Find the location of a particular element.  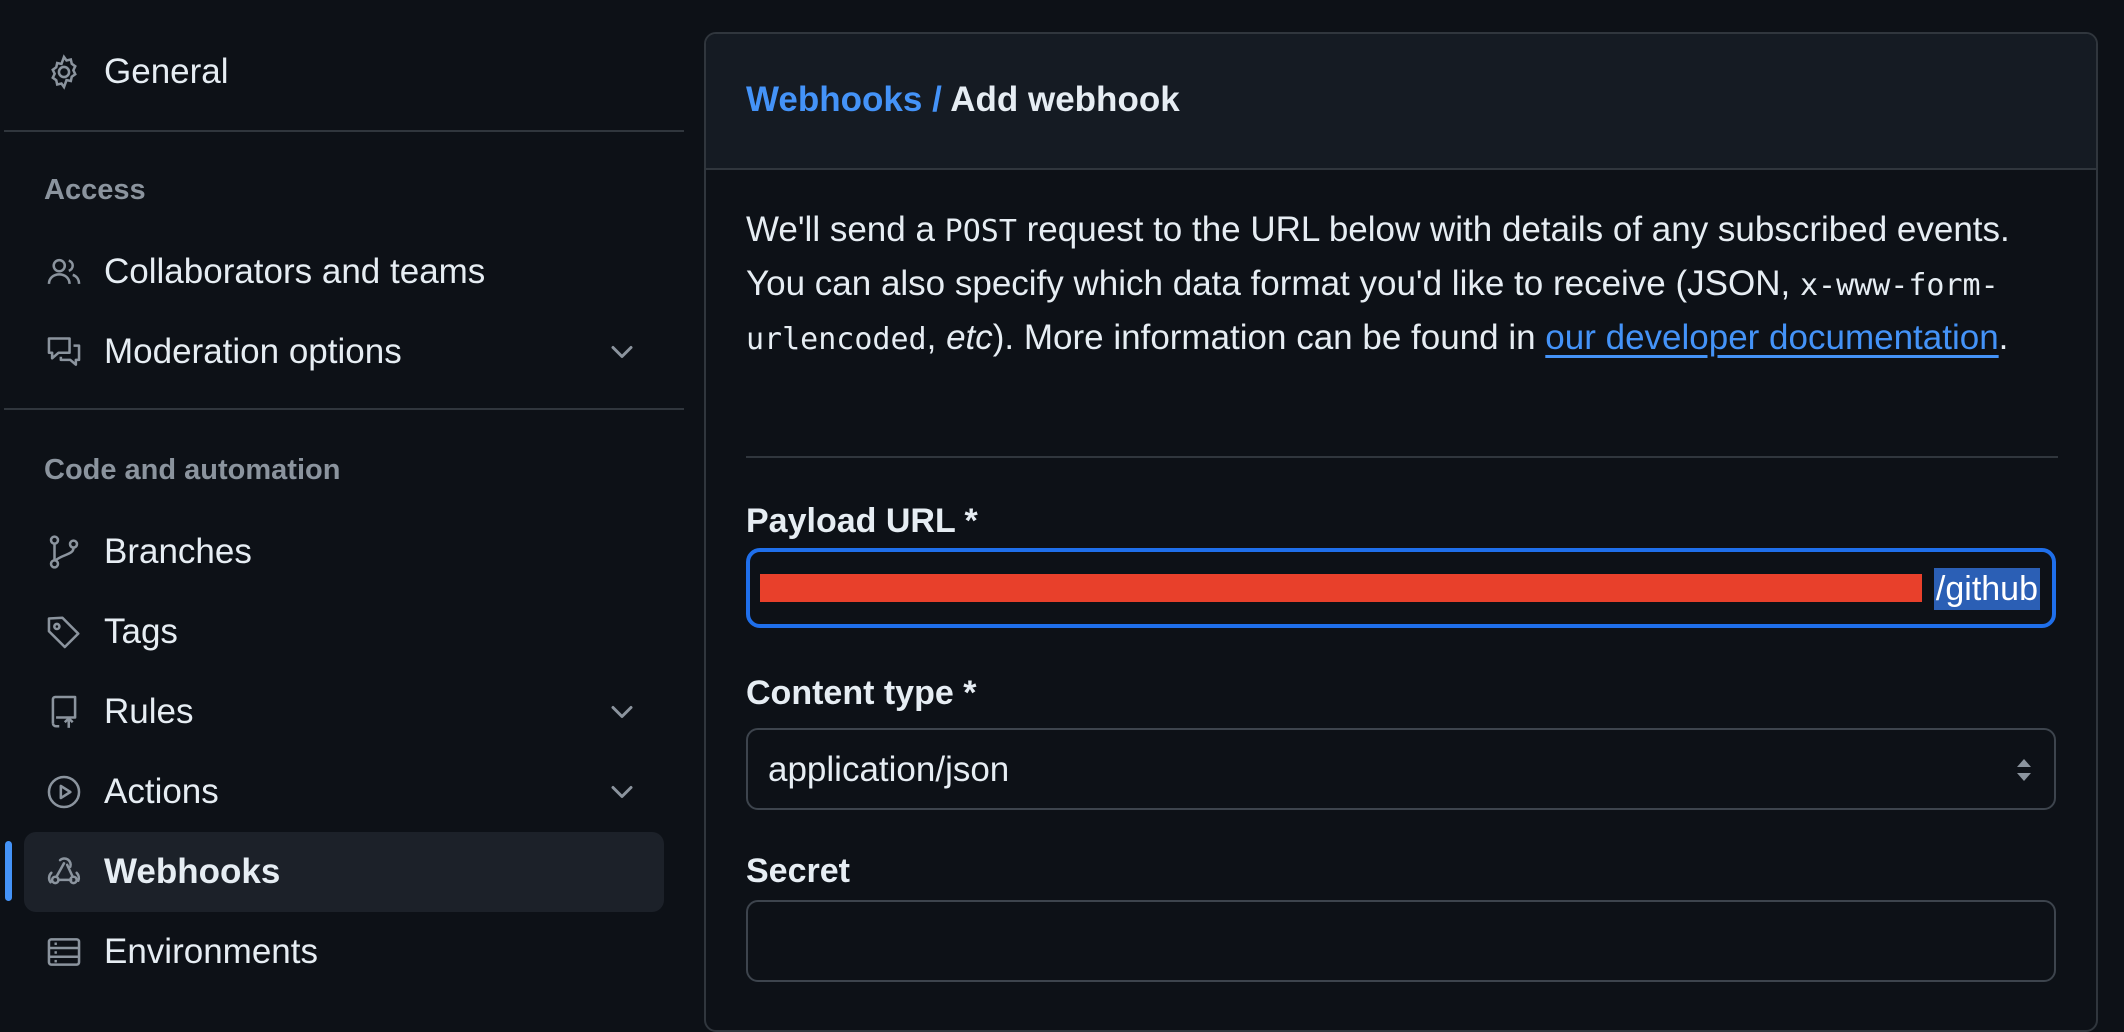

sidebar-item-webhooks: Webhooks is located at coordinates (344, 872).